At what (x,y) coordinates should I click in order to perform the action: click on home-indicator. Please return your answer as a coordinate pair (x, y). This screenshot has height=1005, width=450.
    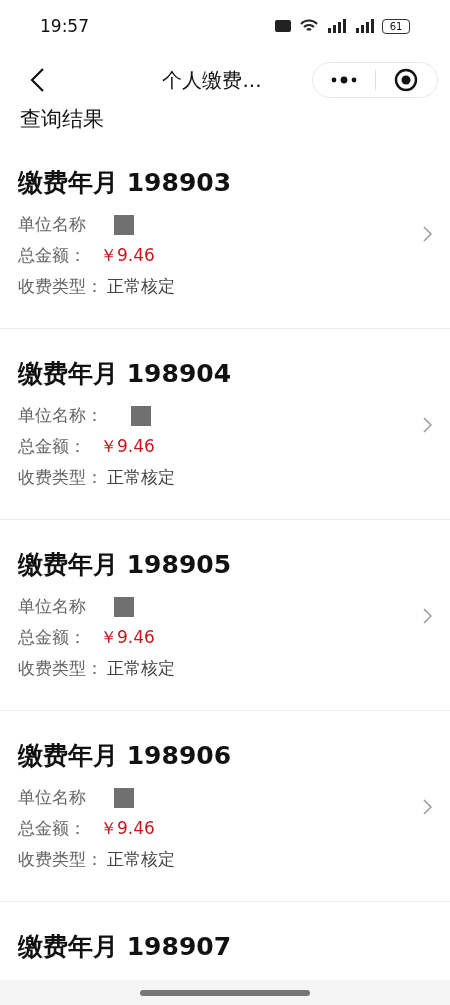
    Looking at the image, I should click on (225, 992).